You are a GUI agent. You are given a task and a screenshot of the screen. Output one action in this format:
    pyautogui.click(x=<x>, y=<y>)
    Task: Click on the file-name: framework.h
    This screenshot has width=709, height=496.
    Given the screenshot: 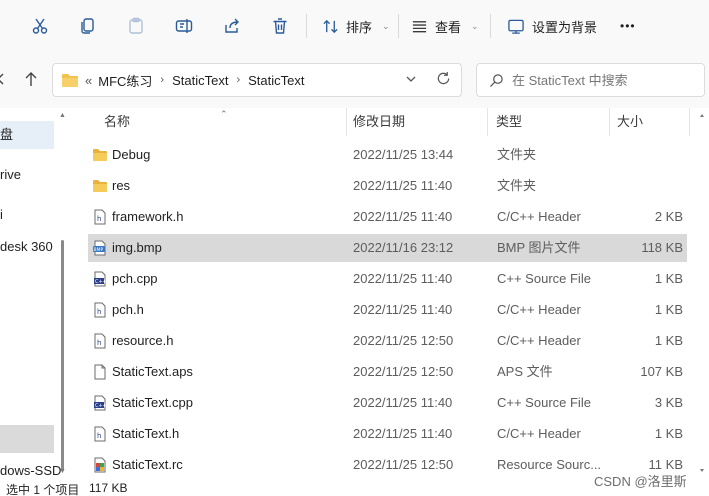 What is the action you would take?
    pyautogui.click(x=148, y=216)
    